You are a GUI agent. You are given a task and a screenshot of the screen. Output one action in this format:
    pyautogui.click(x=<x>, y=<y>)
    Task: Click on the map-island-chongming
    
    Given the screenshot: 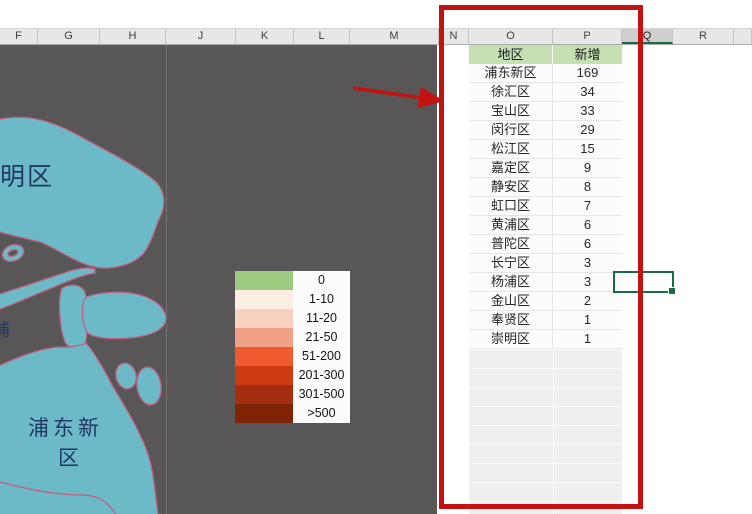 What is the action you would take?
    pyautogui.click(x=82, y=192)
    